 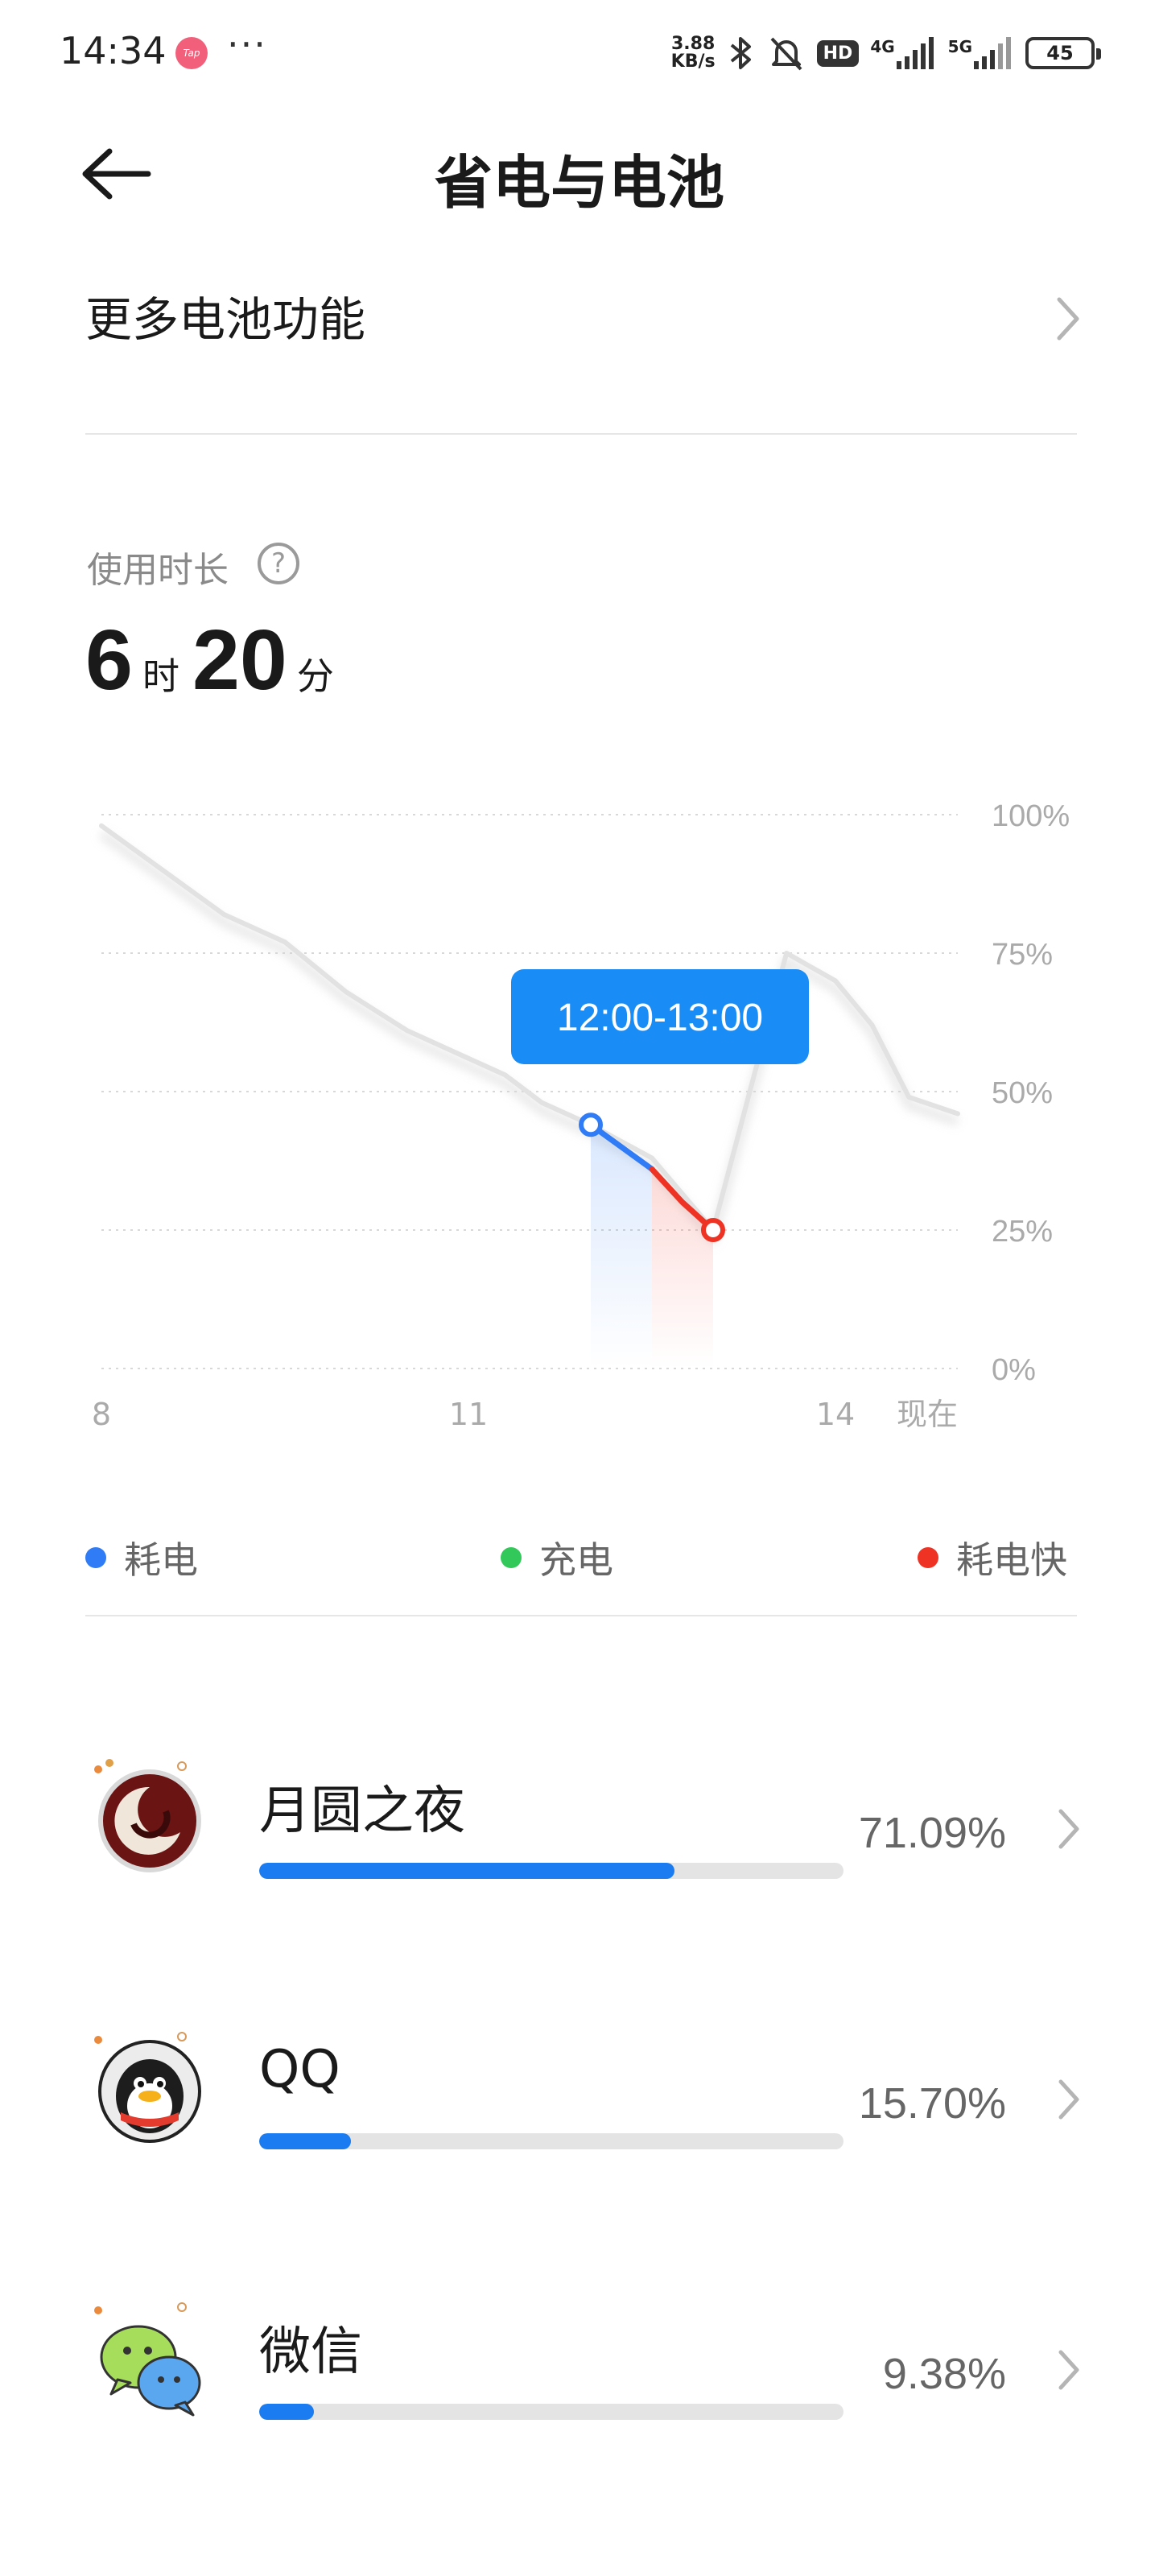 What do you see at coordinates (1022, 955) in the screenshot?
I see `chart-y-tick-label: 75%` at bounding box center [1022, 955].